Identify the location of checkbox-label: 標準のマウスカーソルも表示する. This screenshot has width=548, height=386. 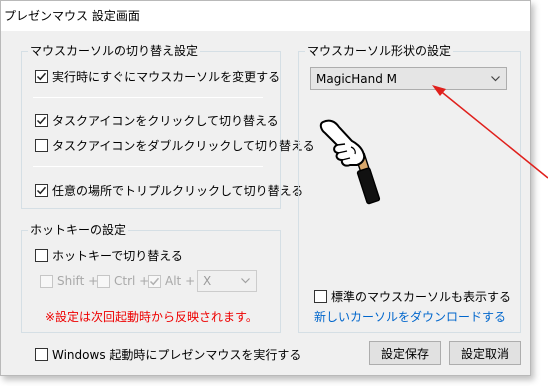
(421, 297).